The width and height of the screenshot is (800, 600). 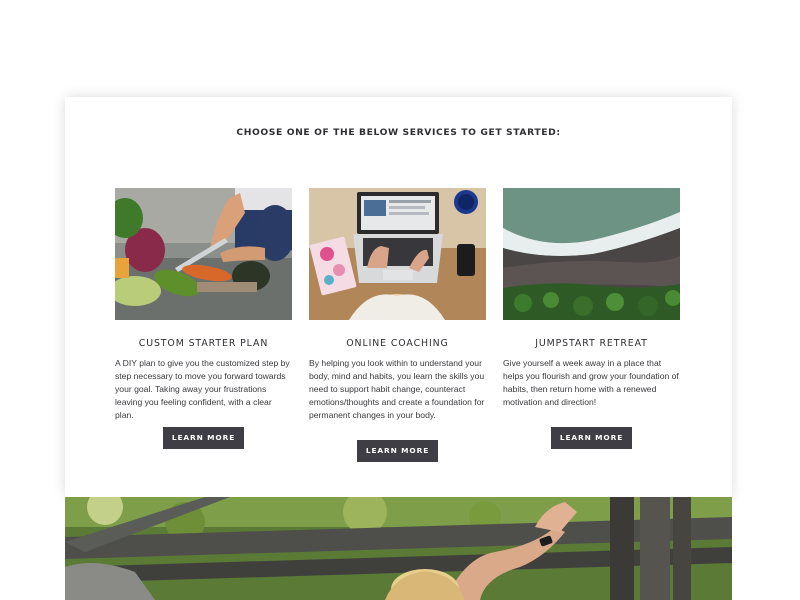 I want to click on vegetables-photo, so click(x=203, y=254).